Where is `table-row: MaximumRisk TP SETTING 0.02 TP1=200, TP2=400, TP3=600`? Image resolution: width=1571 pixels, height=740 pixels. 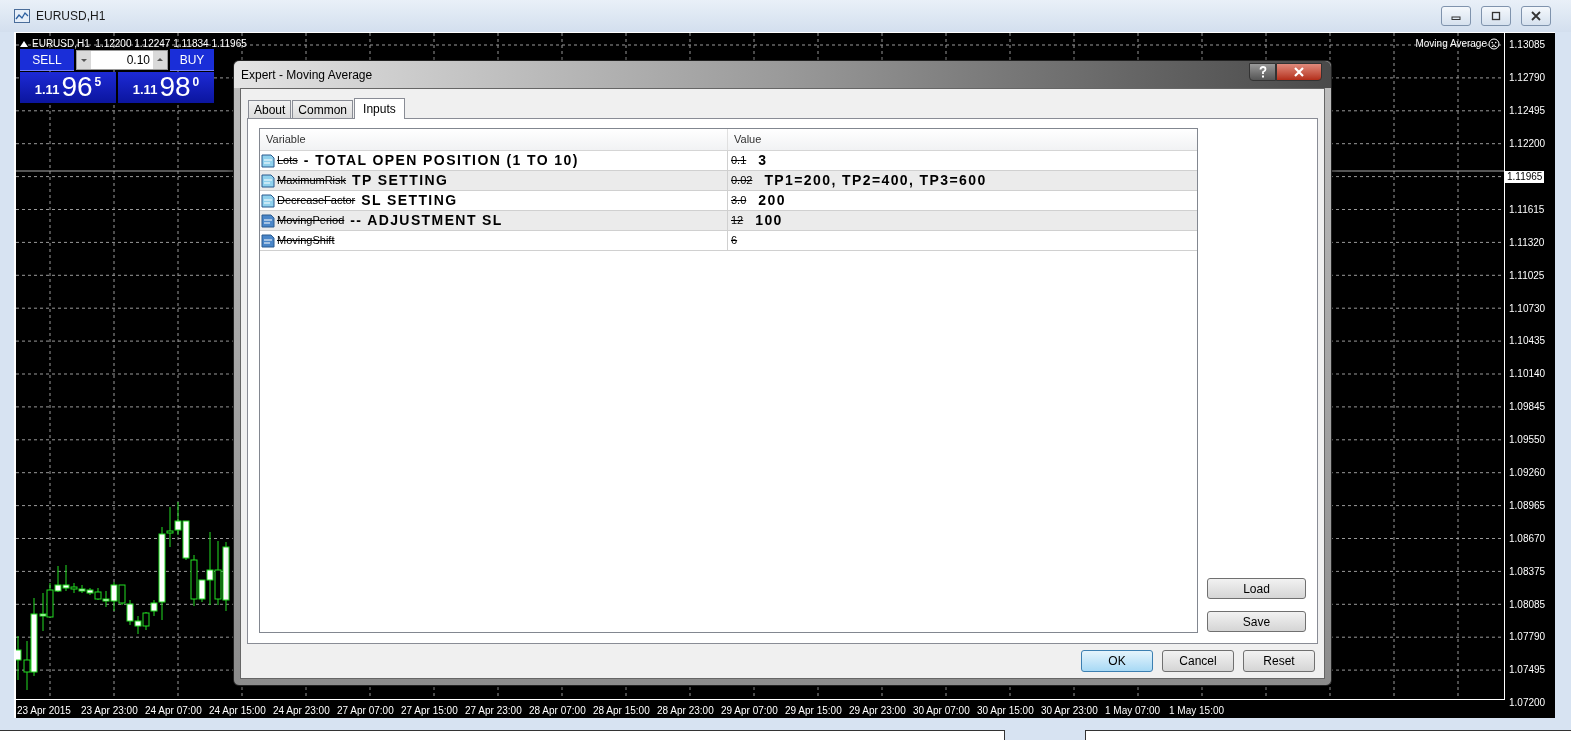 table-row: MaximumRisk TP SETTING 0.02 TP1=200, TP2=400, TP3=600 is located at coordinates (728, 181).